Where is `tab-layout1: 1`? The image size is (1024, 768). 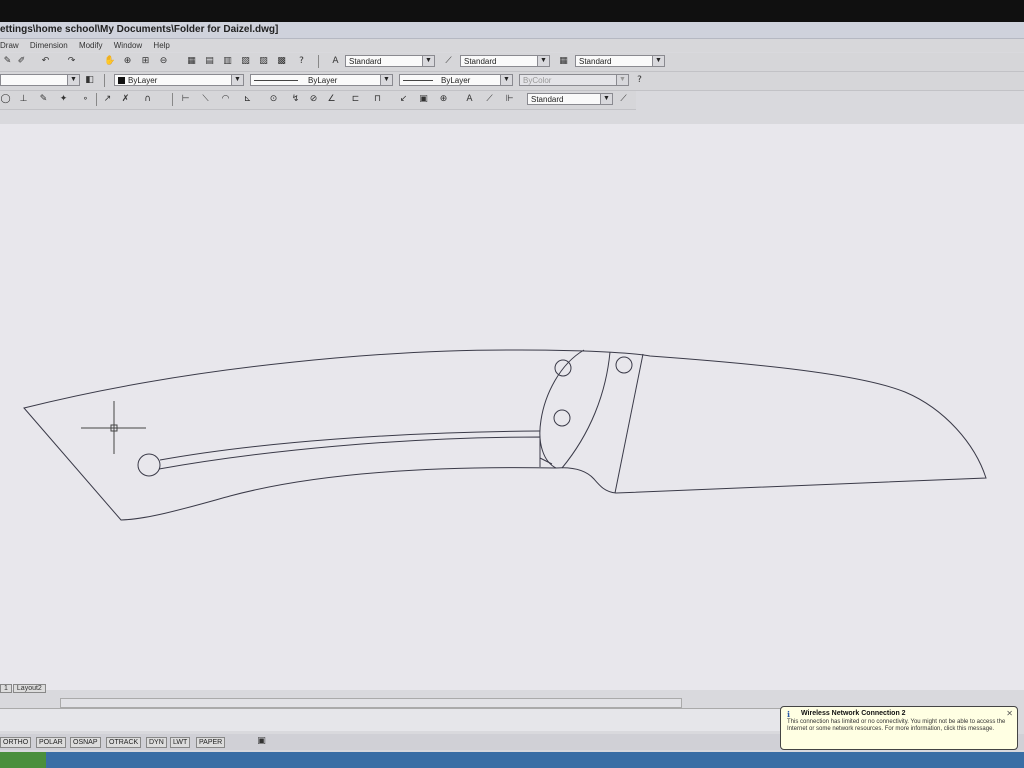 tab-layout1: 1 is located at coordinates (6, 688).